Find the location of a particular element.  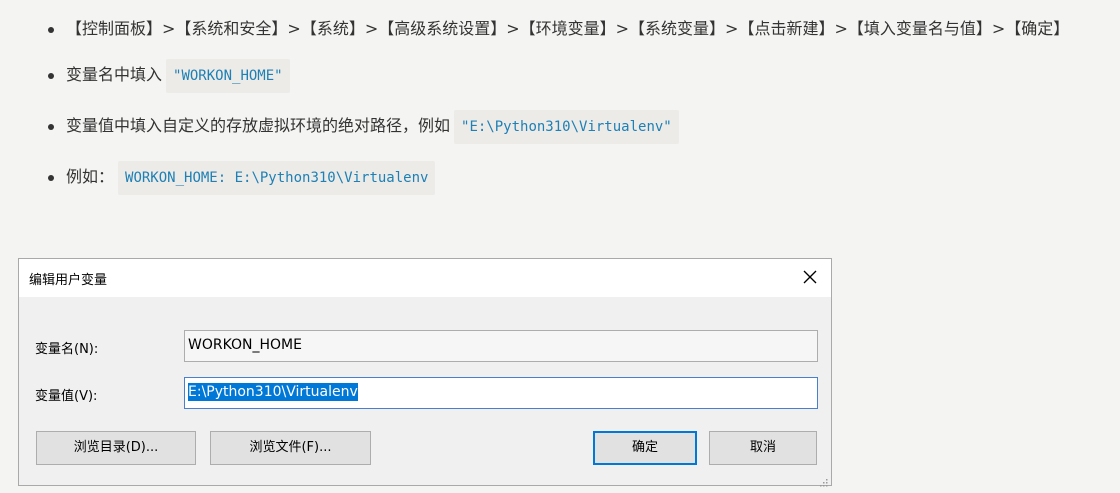

ok-button: 确定 is located at coordinates (645, 448).